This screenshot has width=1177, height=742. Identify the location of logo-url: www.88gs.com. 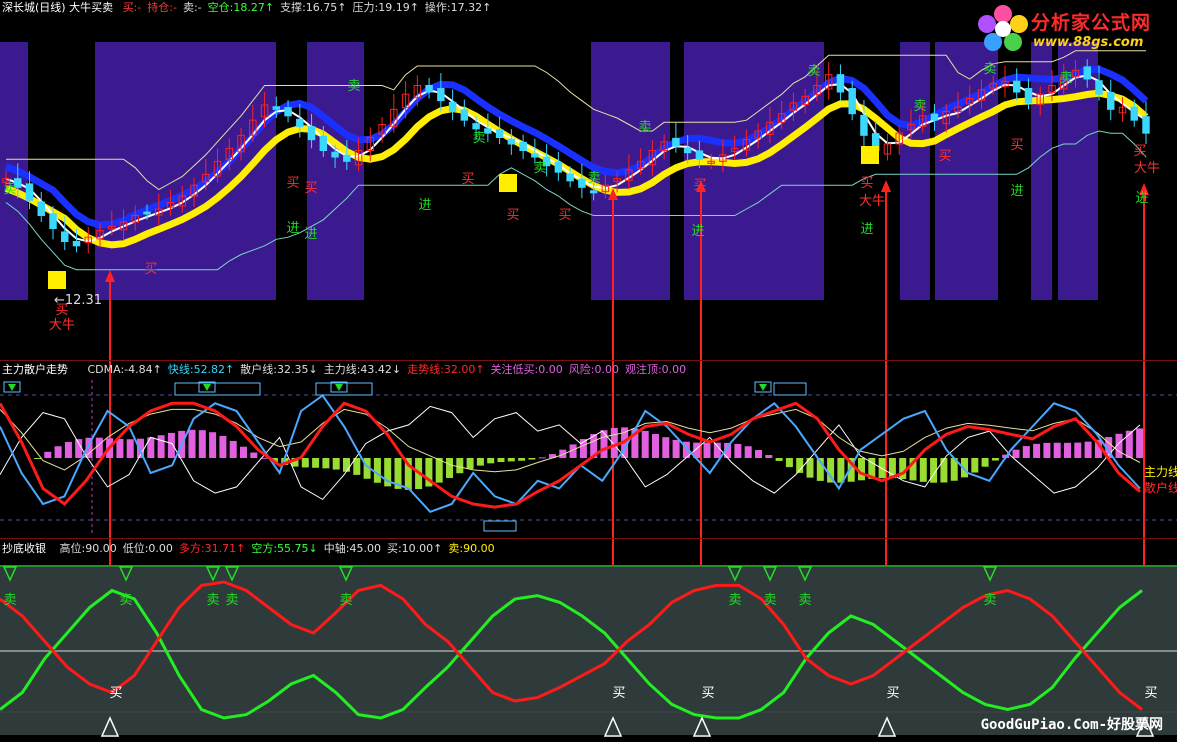
(1088, 42).